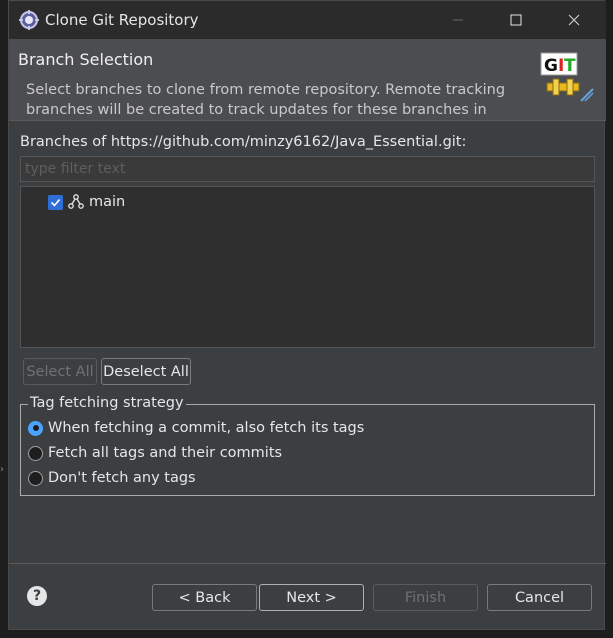 The image size is (613, 638). What do you see at coordinates (539, 597) in the screenshot?
I see `cancel-button: Cancel` at bounding box center [539, 597].